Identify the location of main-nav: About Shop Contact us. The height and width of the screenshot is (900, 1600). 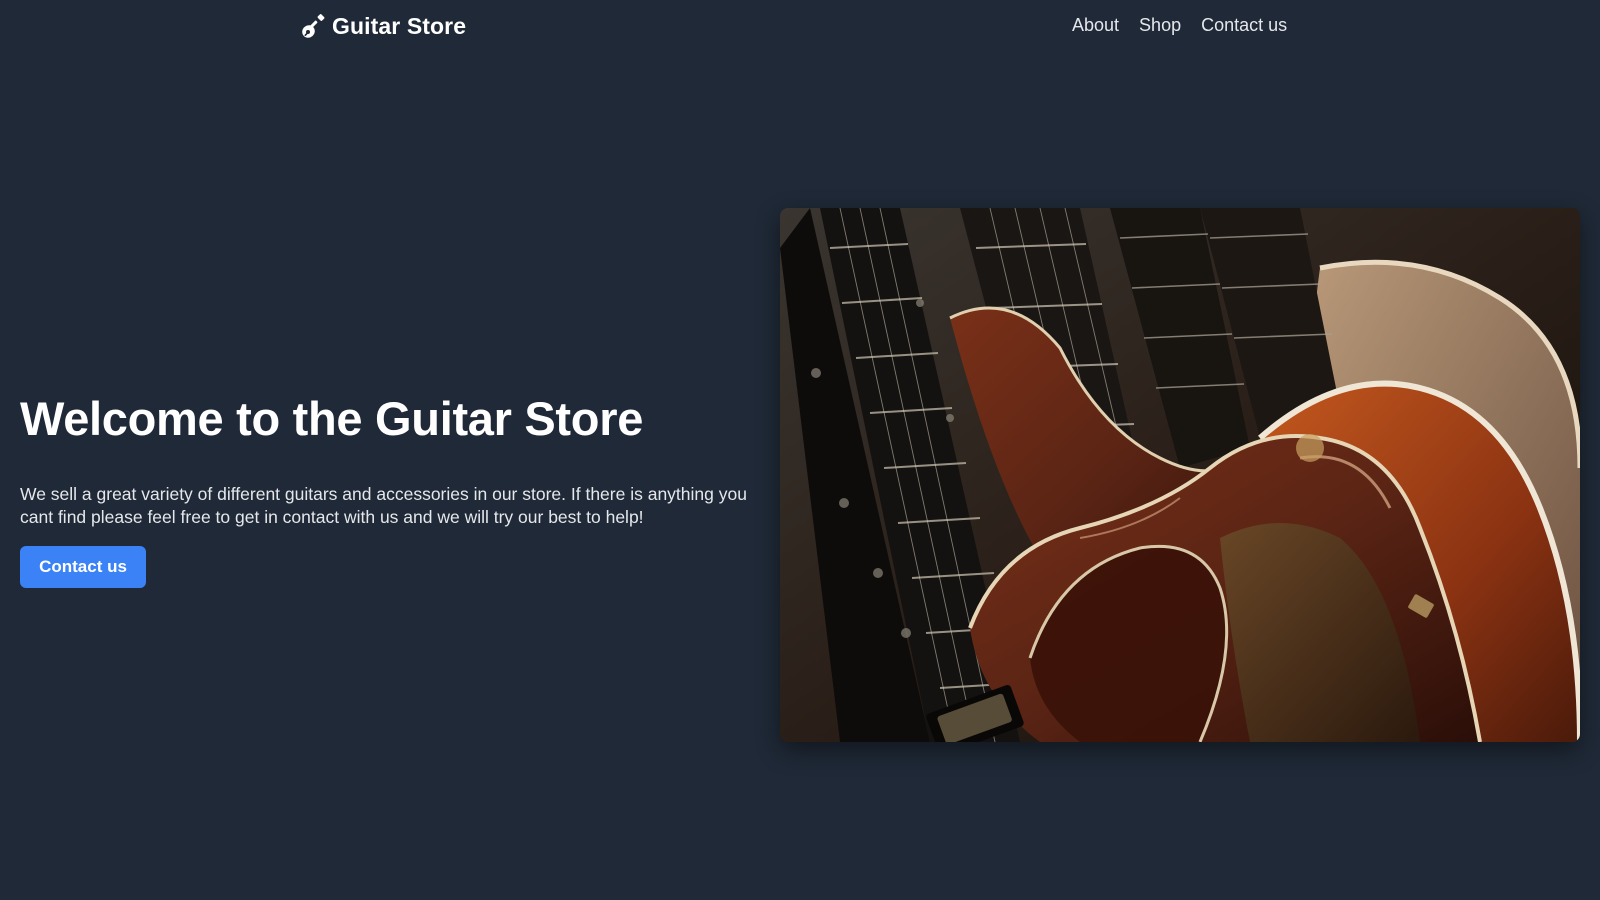
(1179, 25).